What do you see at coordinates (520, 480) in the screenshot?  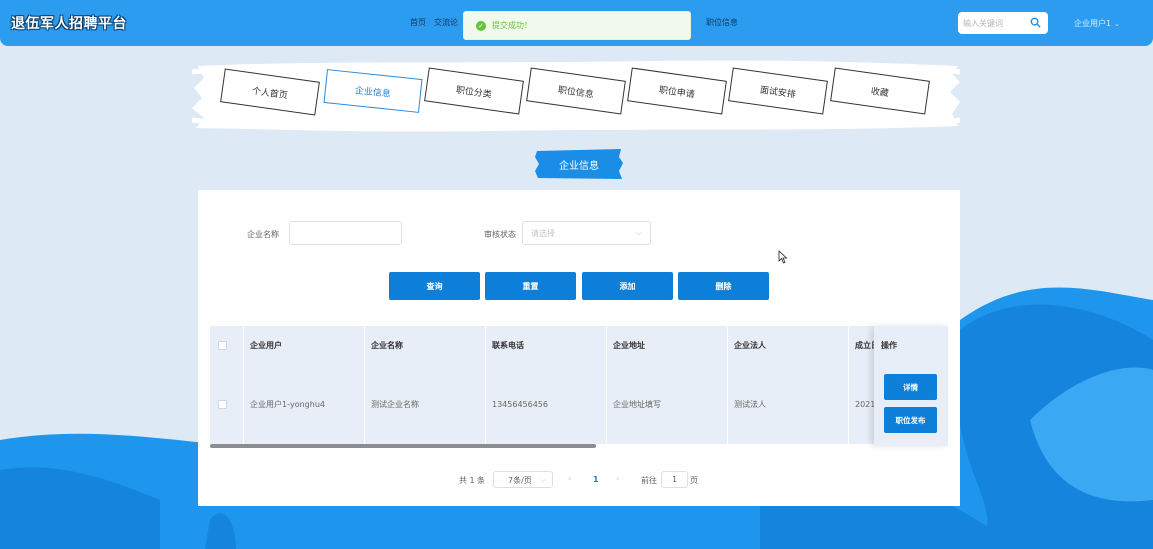 I see `page-size-value: 7条/页` at bounding box center [520, 480].